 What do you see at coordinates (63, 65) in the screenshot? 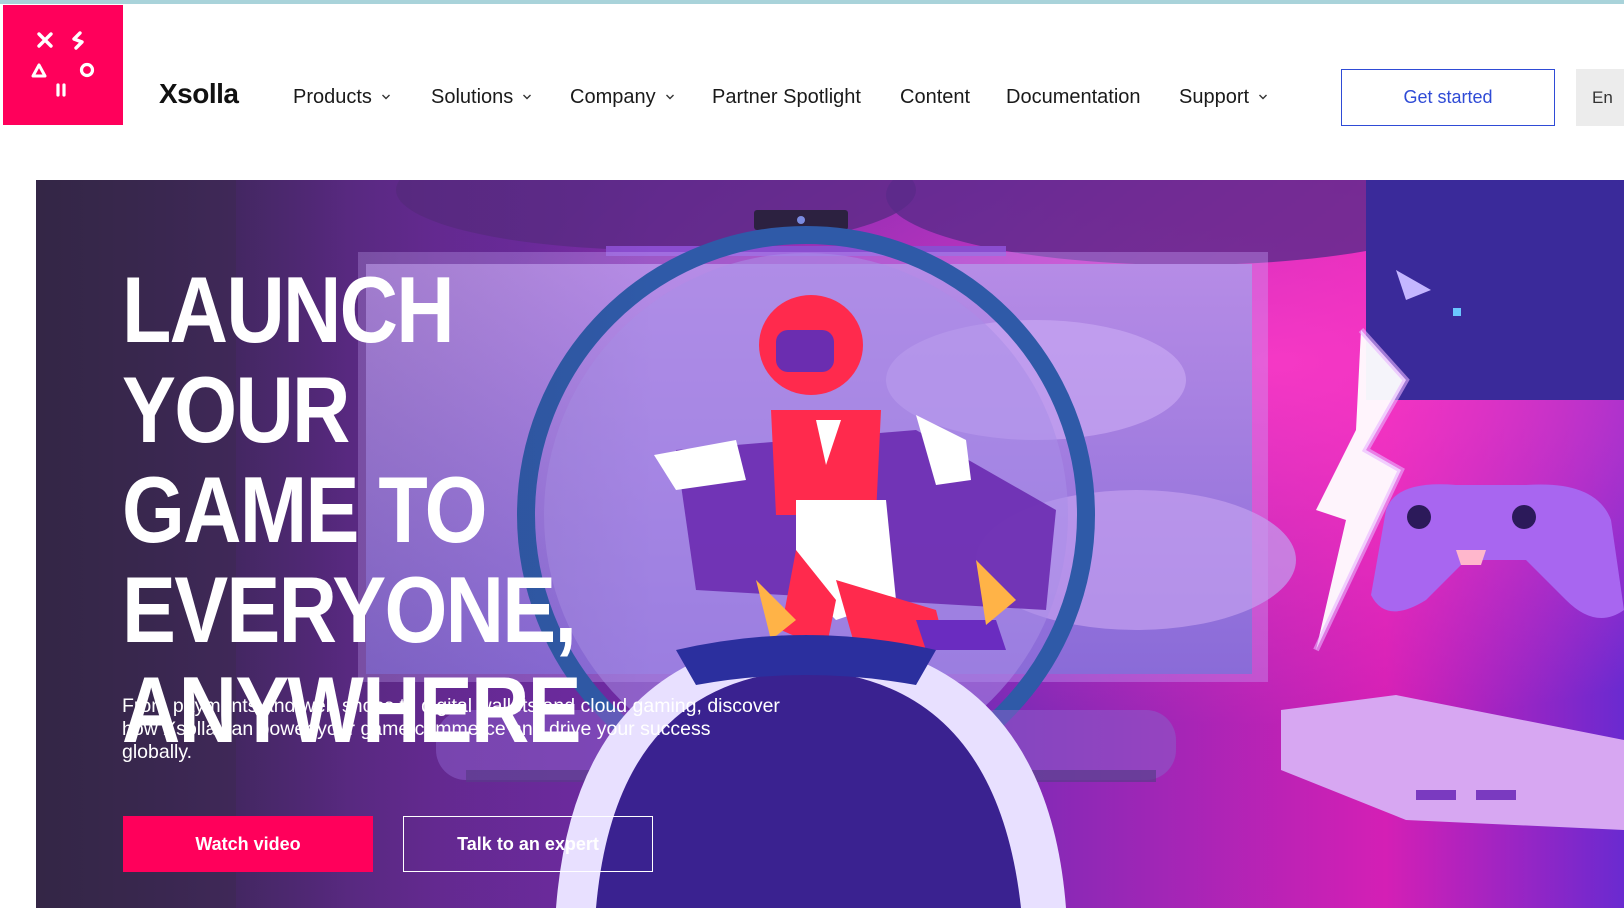
I see `xsolla-logo-icon` at bounding box center [63, 65].